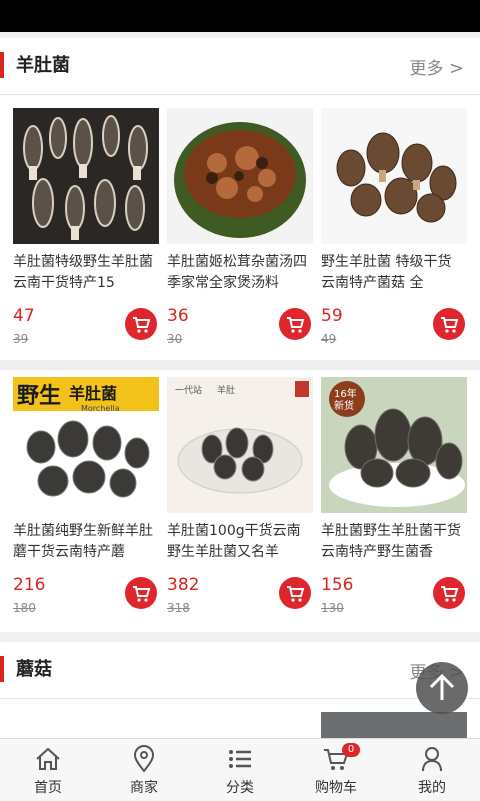 This screenshot has width=480, height=801. Describe the element at coordinates (240, 788) in the screenshot. I see `nav-label: 分类` at that location.